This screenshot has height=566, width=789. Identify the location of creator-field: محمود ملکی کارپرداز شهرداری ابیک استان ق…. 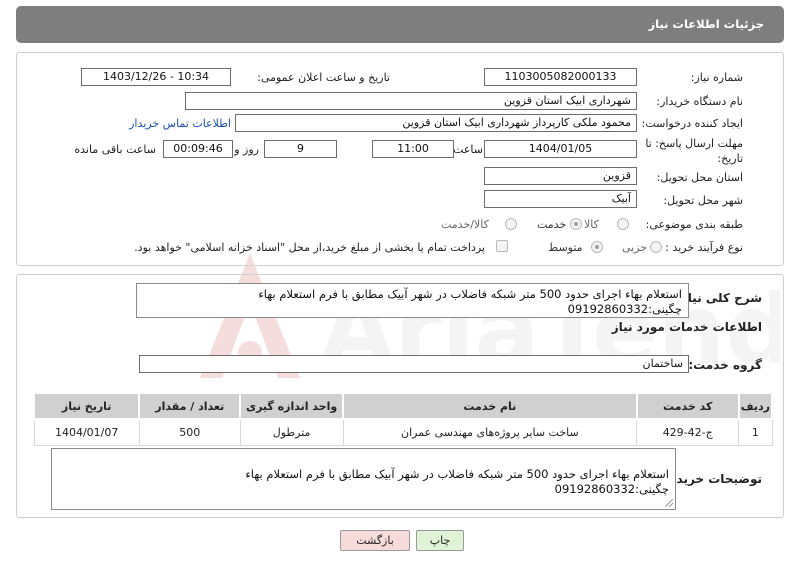
(436, 123).